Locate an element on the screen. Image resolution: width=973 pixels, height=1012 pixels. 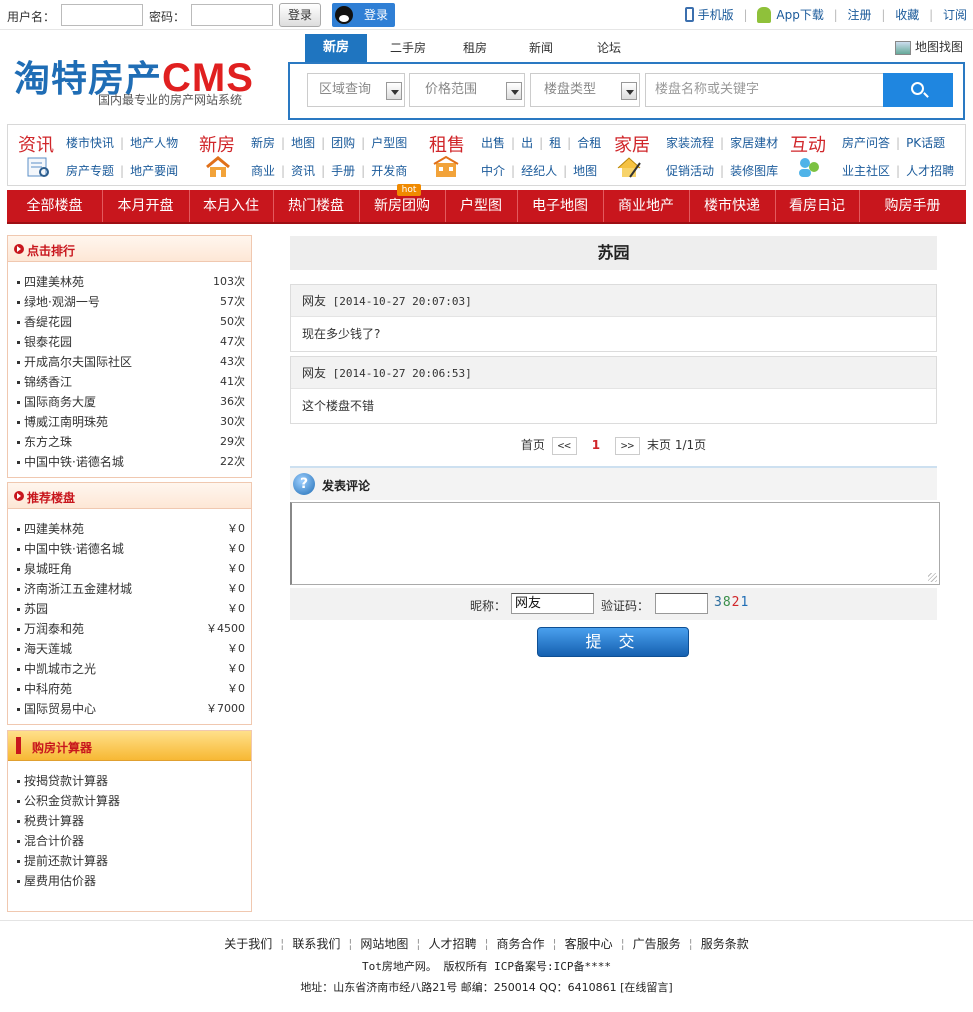
list-item-link: 海天莲城 is located at coordinates (48, 649).